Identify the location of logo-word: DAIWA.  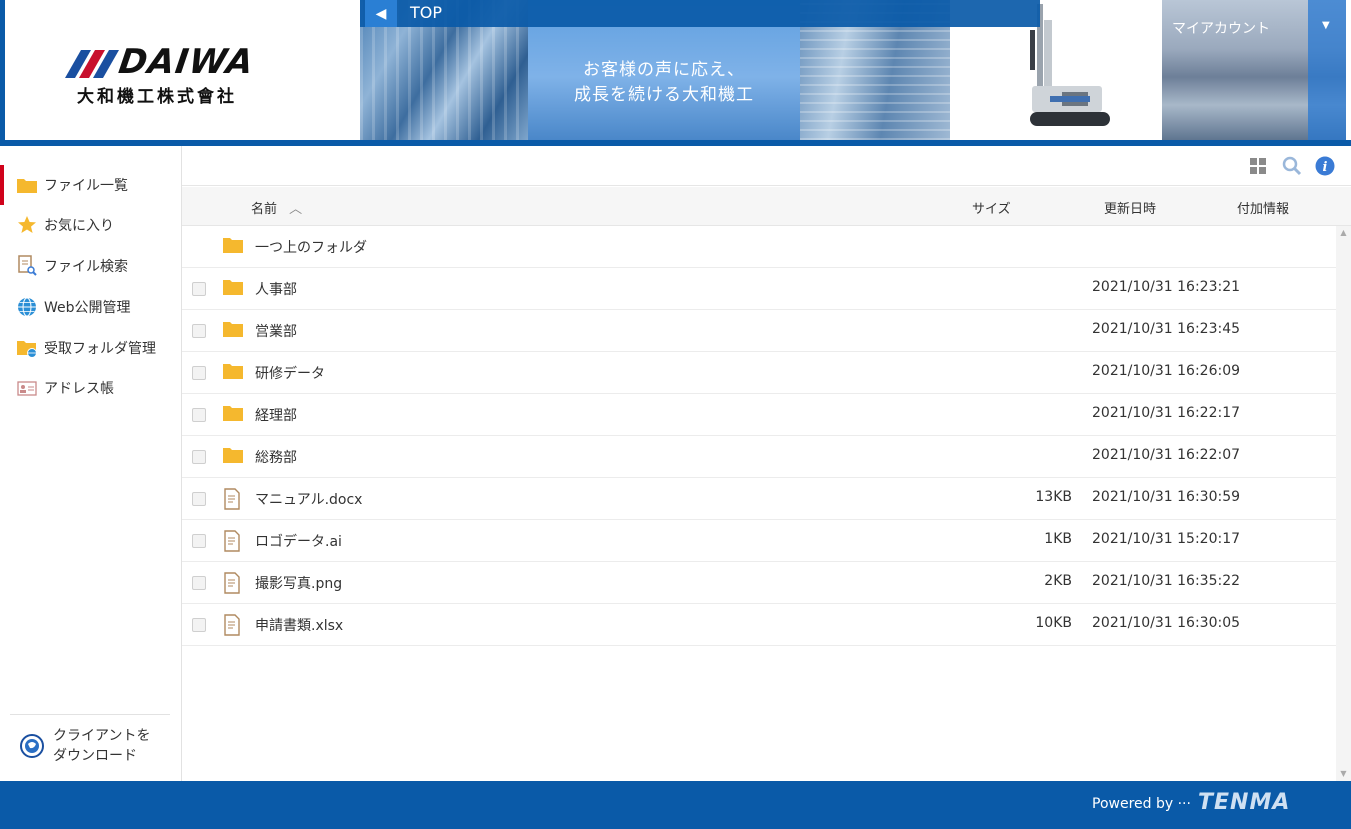
(186, 62).